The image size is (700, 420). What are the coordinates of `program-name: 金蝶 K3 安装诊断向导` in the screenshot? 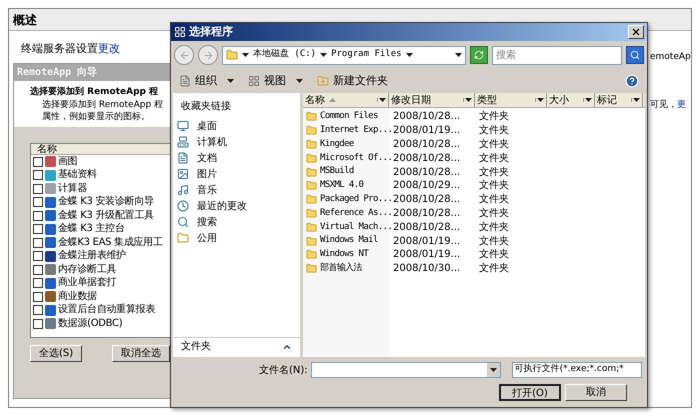 It's located at (106, 202).